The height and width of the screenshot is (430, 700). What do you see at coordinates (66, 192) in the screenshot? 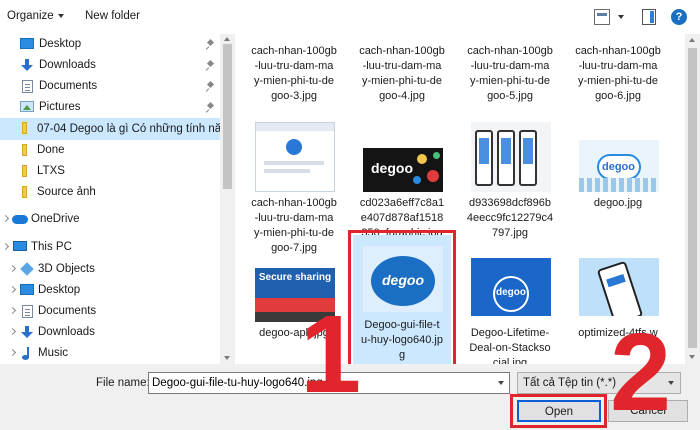
I see `nav-item-label: Source ảnh` at bounding box center [66, 192].